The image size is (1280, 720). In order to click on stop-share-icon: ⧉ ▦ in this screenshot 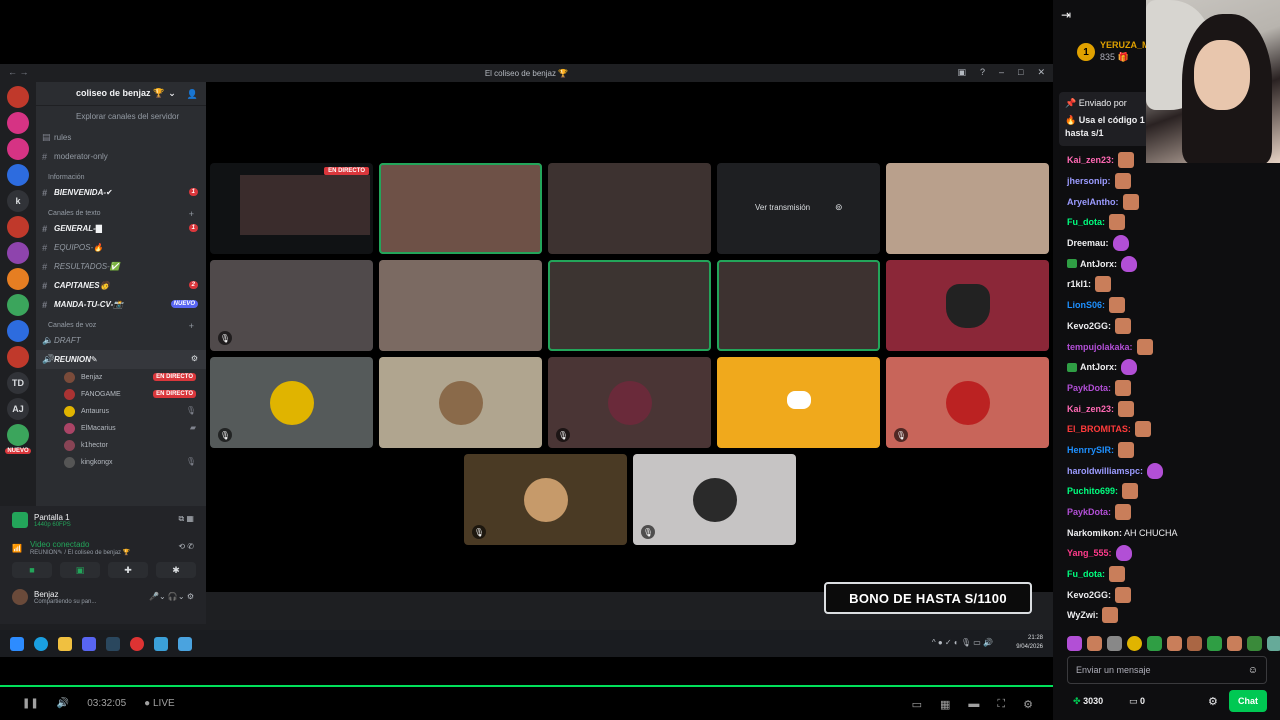, I will do `click(187, 519)`.